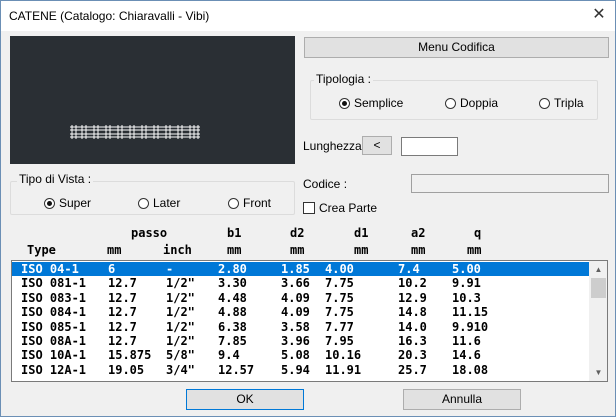 The width and height of the screenshot is (616, 417). What do you see at coordinates (126, 369) in the screenshot?
I see `table-cell: 19.05` at bounding box center [126, 369].